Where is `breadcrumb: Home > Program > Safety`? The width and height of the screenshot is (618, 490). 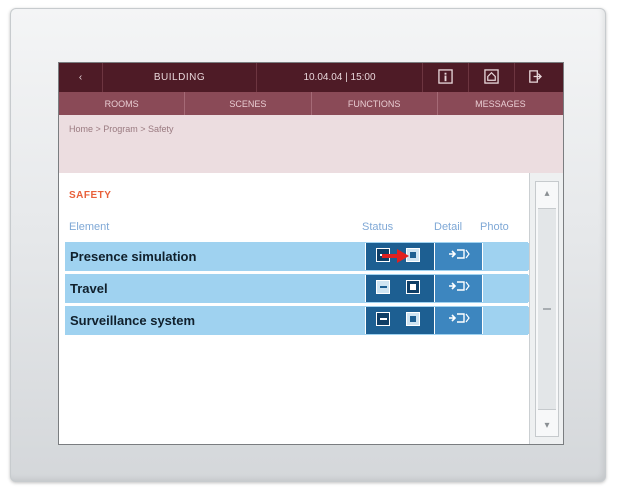 breadcrumb: Home > Program > Safety is located at coordinates (121, 129).